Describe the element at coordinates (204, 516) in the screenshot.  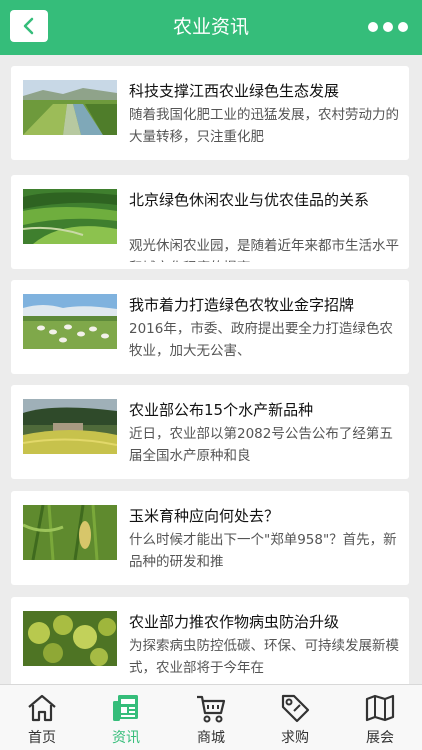
I see `article-title: 玉米育种应向何处去？` at that location.